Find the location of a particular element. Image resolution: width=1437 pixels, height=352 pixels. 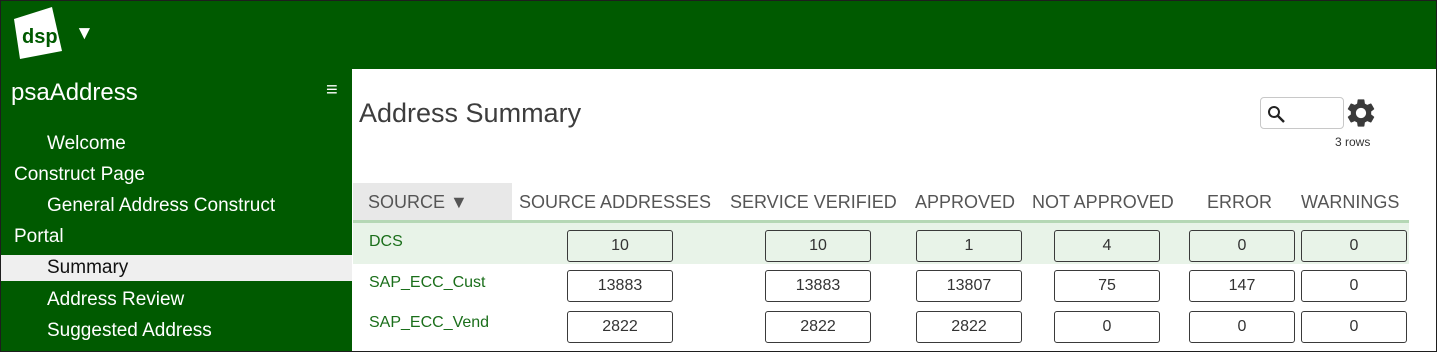

source-link: SAP_ECC_Cust is located at coordinates (427, 283).